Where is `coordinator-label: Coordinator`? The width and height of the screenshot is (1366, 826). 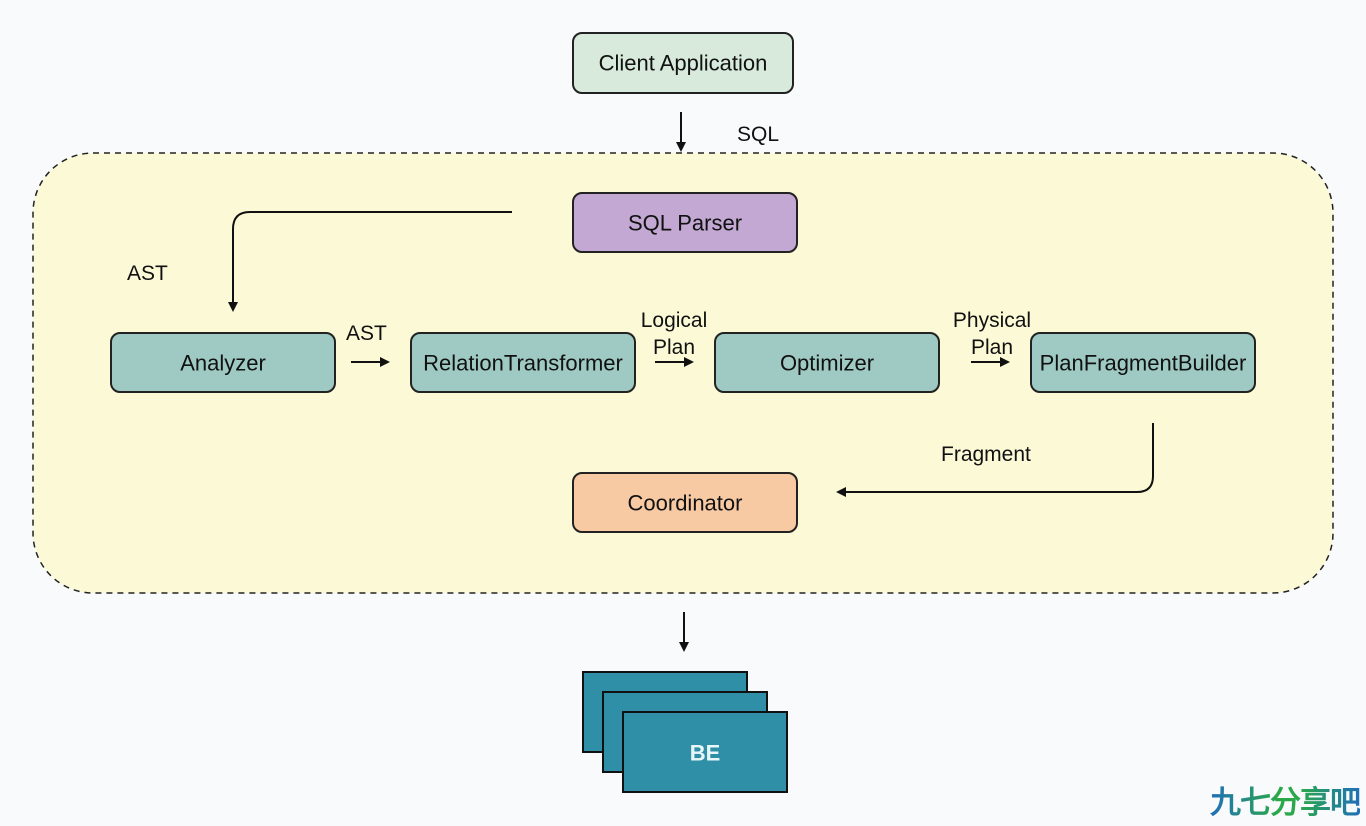
coordinator-label: Coordinator is located at coordinates (685, 503).